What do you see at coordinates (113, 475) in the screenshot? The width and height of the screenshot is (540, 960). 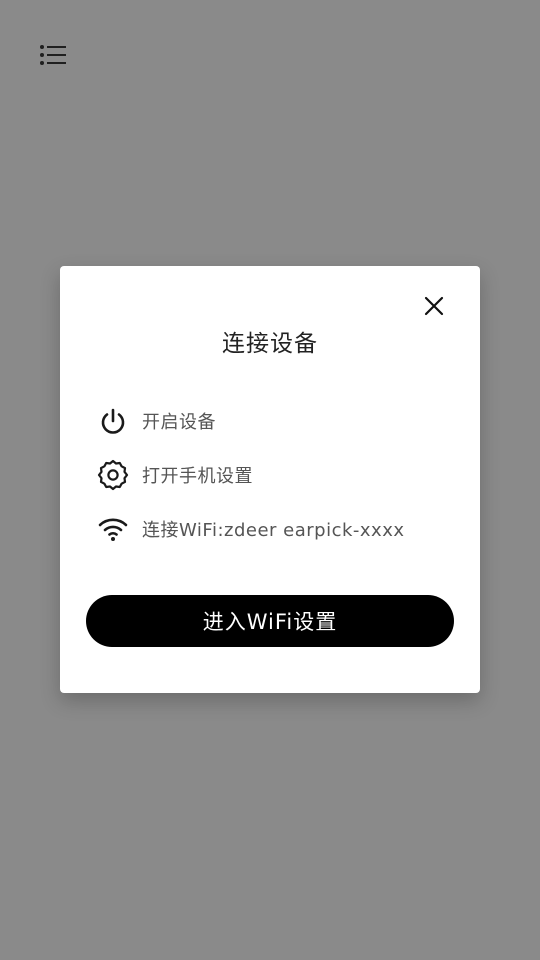 I see `settings-gear-icon` at bounding box center [113, 475].